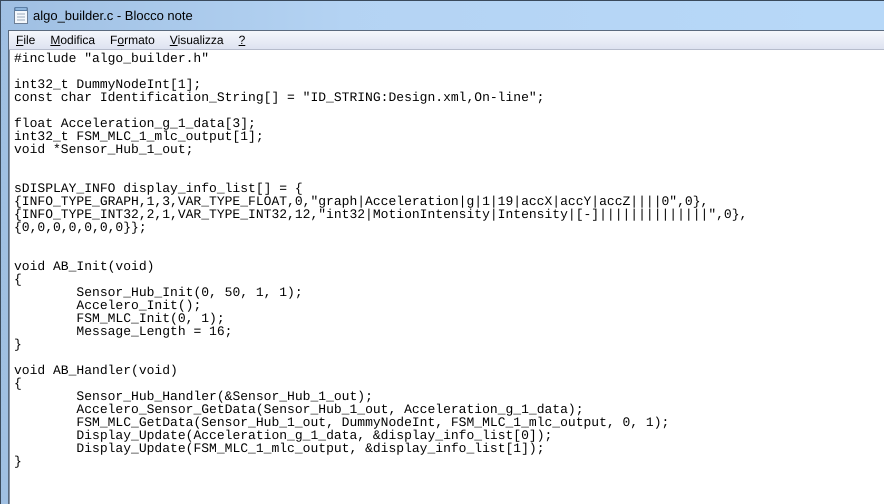 The width and height of the screenshot is (884, 504). What do you see at coordinates (132, 40) in the screenshot?
I see `menu-item: Formato` at bounding box center [132, 40].